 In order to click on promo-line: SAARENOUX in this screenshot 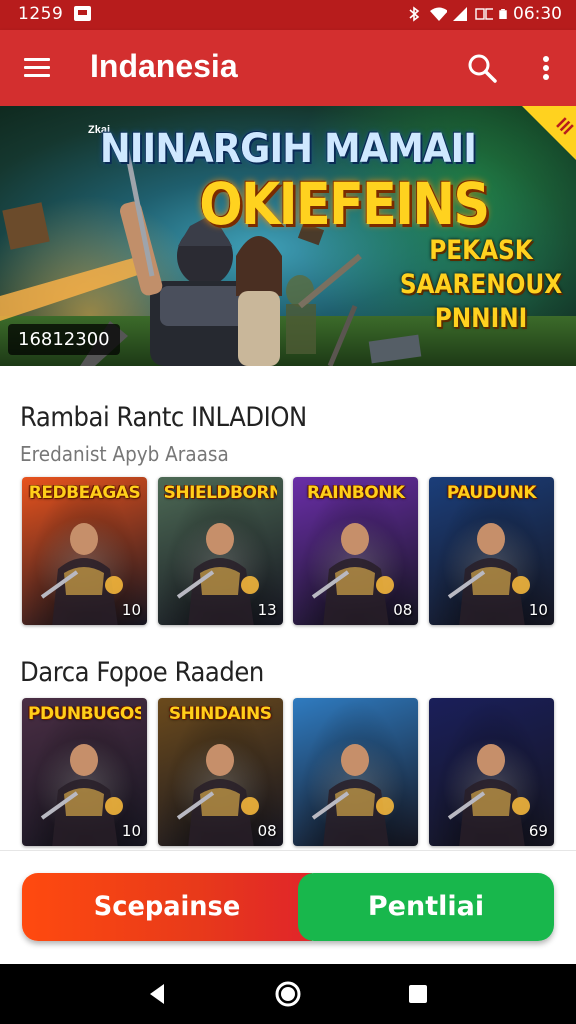, I will do `click(481, 284)`.